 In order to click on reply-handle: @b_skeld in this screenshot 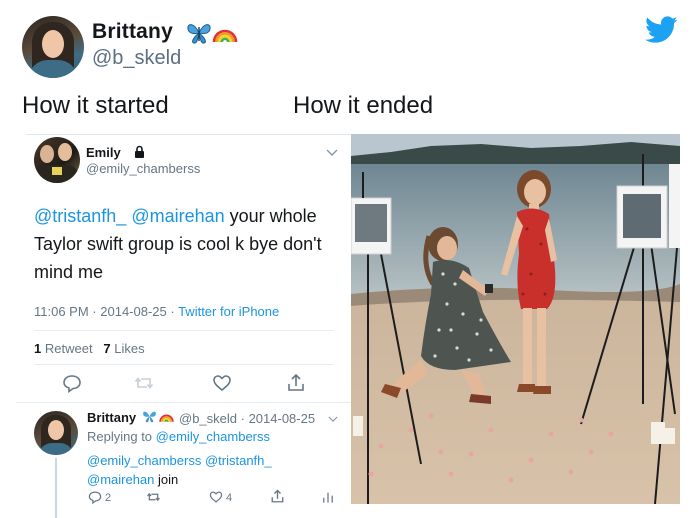, I will do `click(208, 418)`.